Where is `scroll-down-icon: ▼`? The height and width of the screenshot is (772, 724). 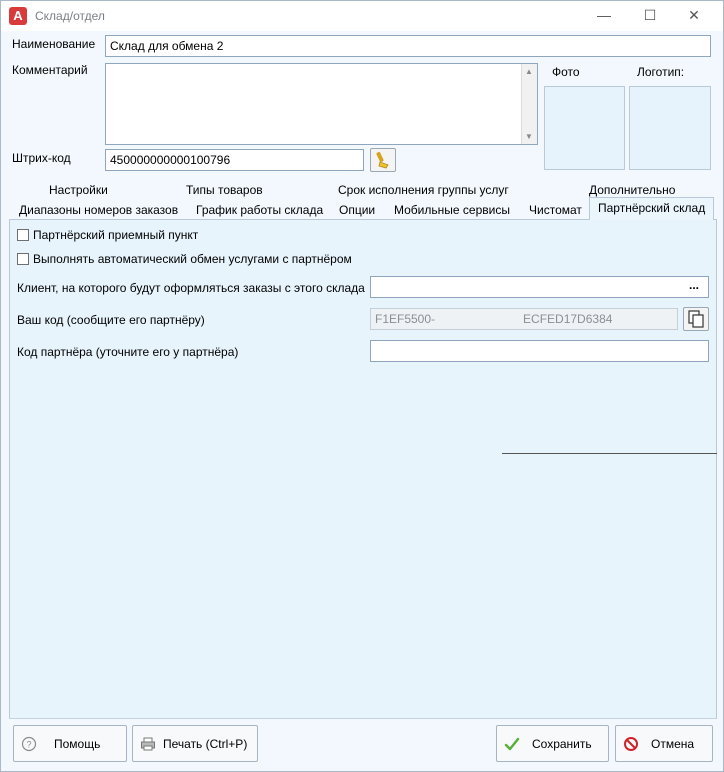
scroll-down-icon: ▼ is located at coordinates (529, 136).